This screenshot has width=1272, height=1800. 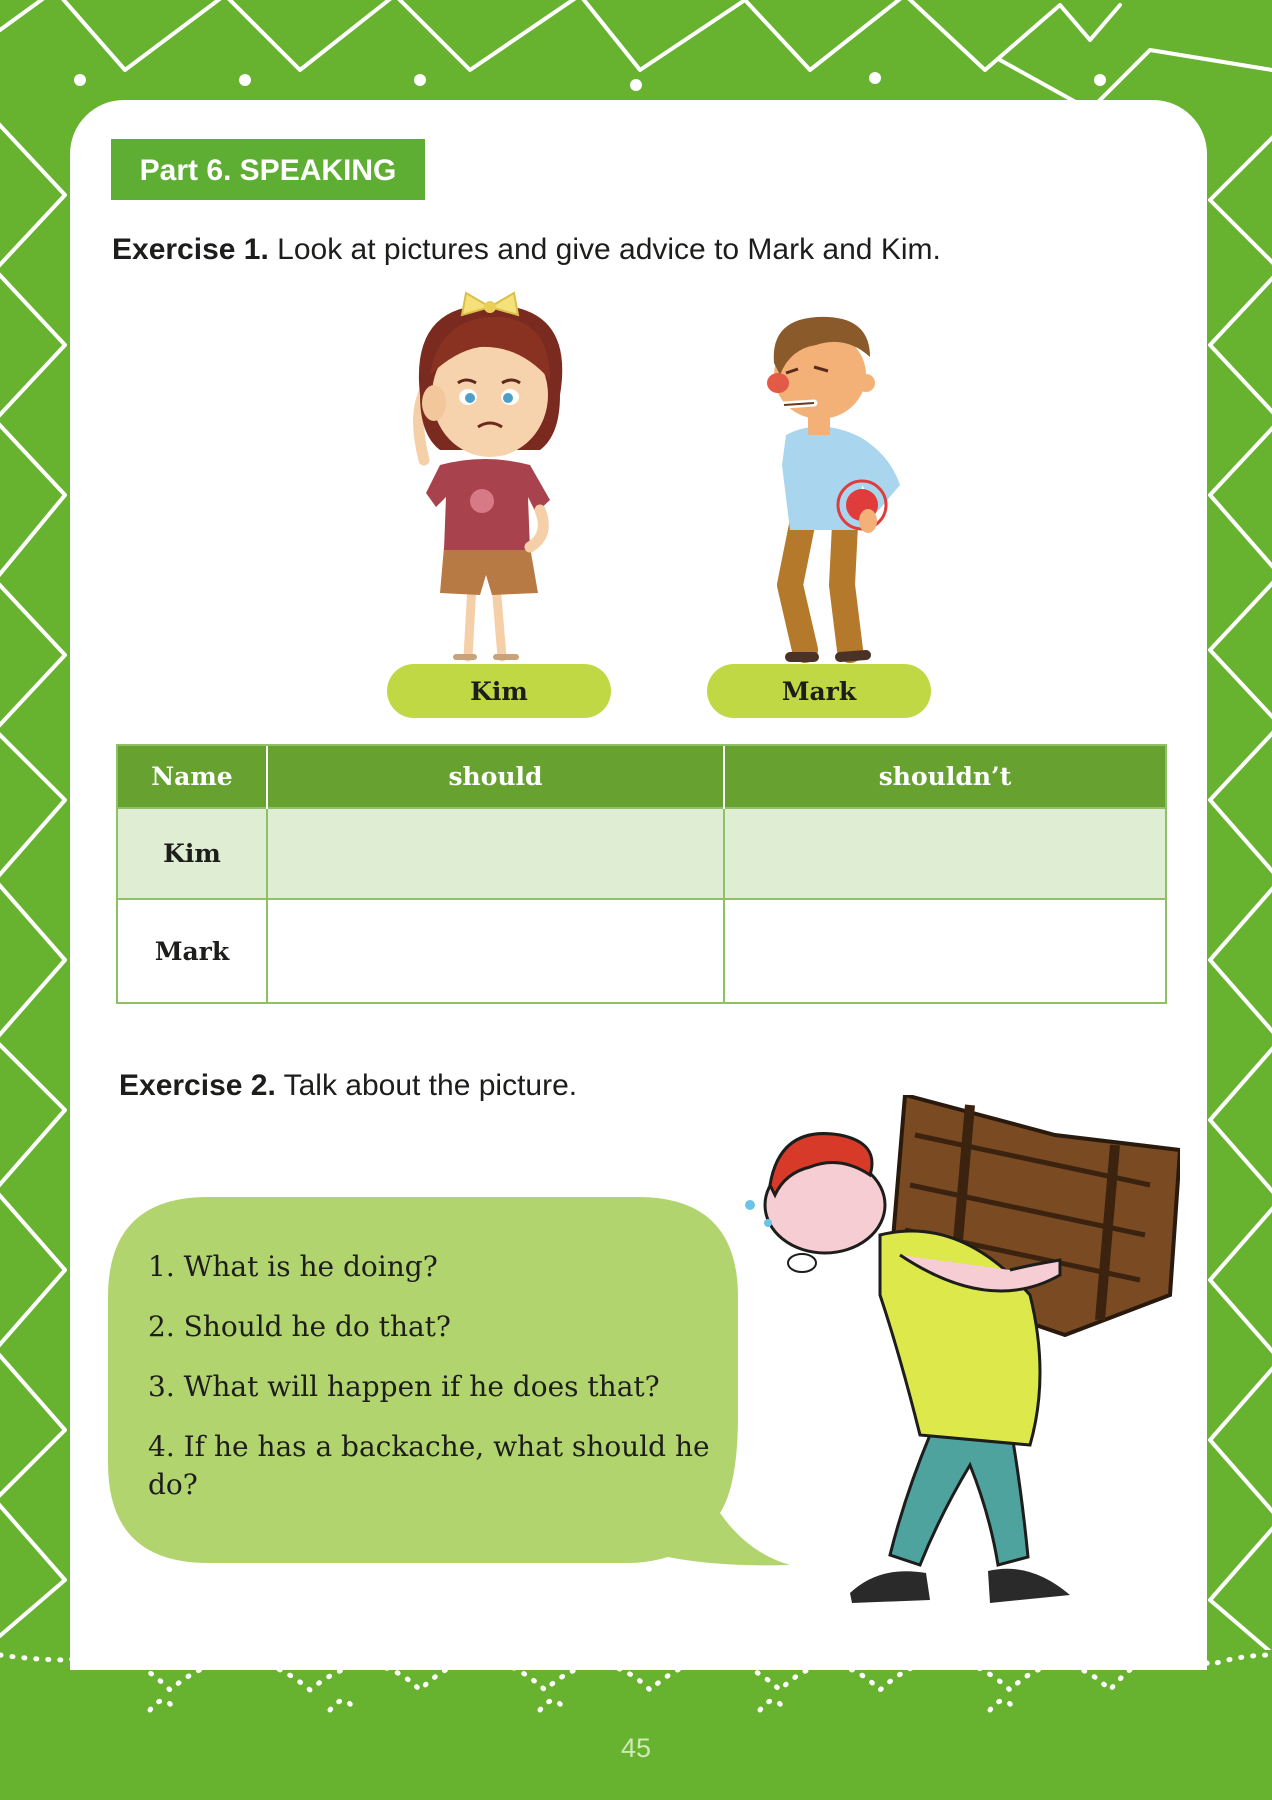 I want to click on row-name-kim: Kim, so click(x=192, y=853).